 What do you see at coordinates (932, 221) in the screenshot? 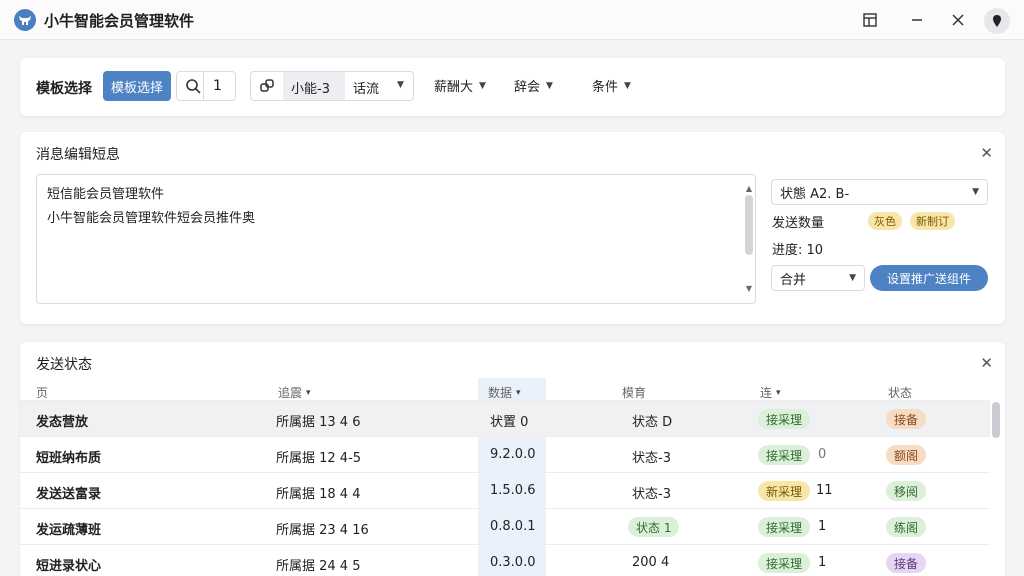
I see `tag-new: 新制订` at bounding box center [932, 221].